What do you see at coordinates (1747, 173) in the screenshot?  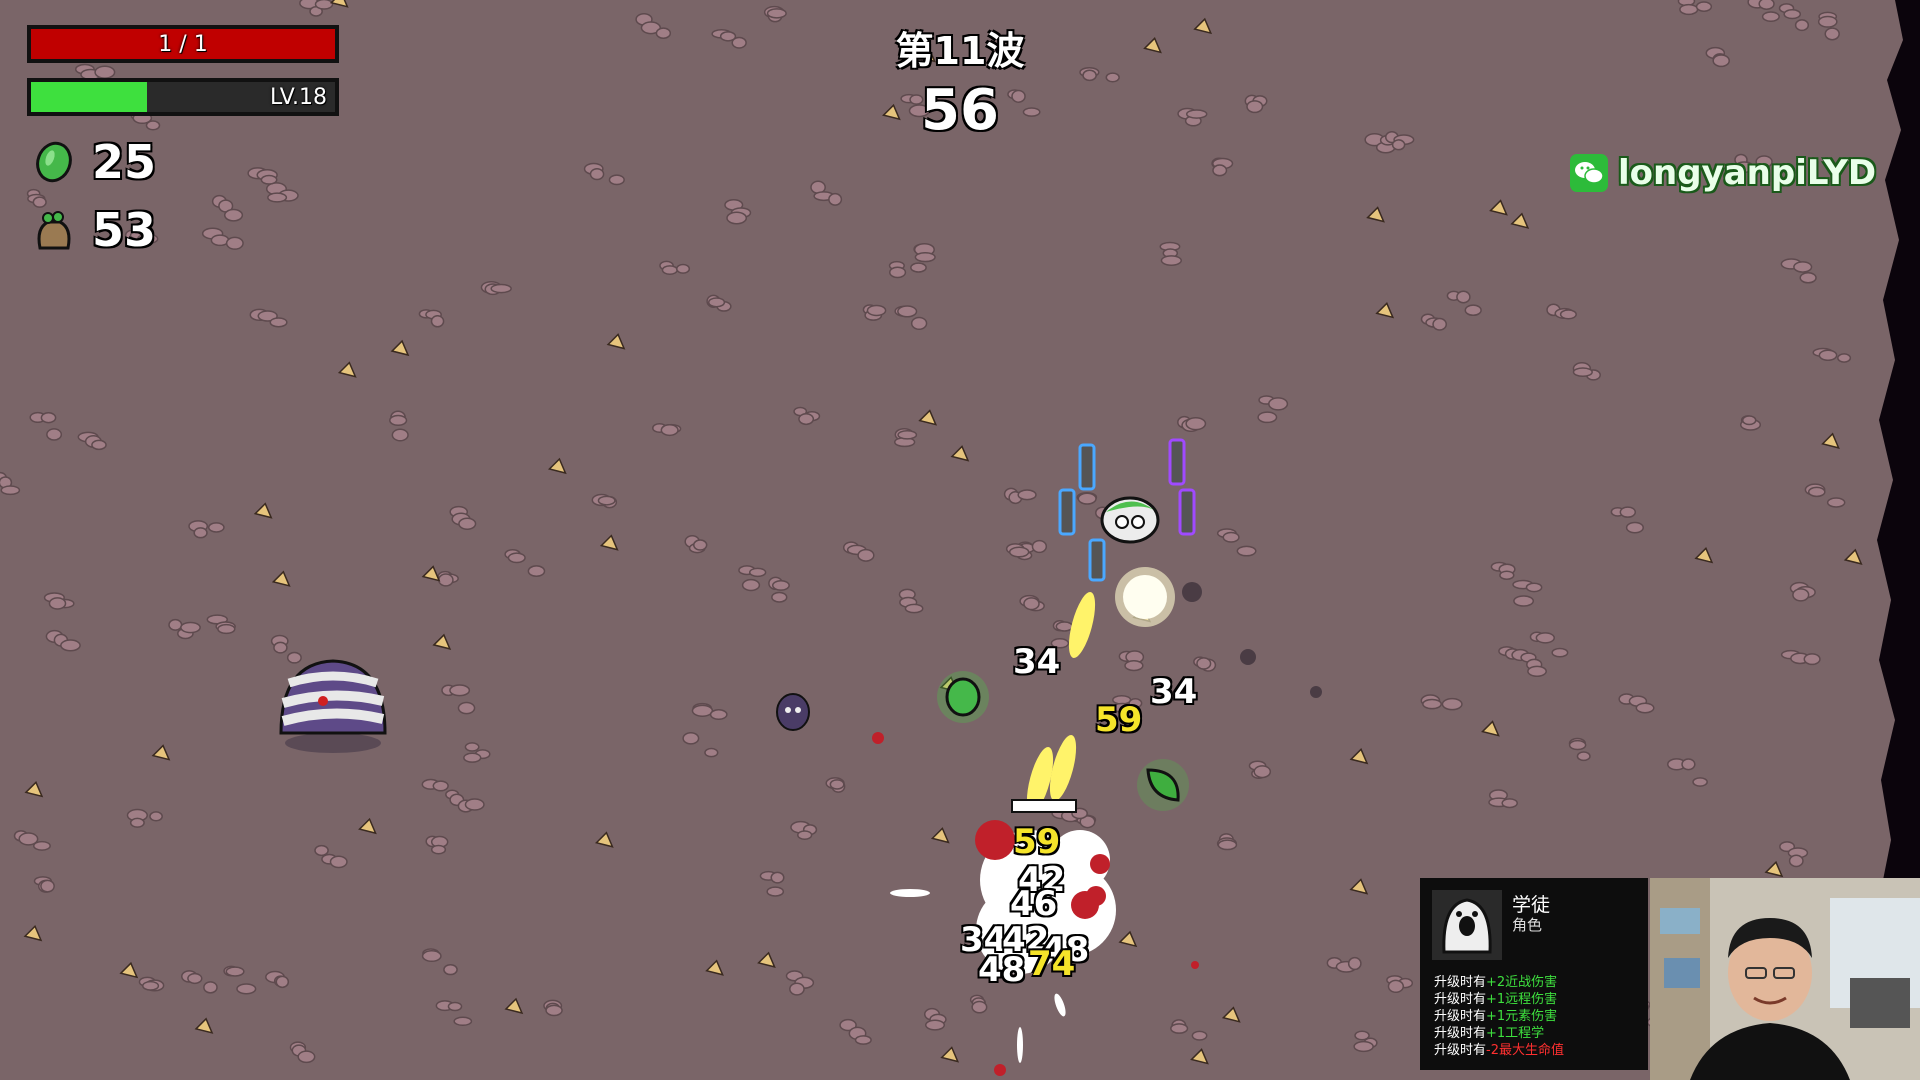 I see `wechat-handle: longyanpiLYD` at bounding box center [1747, 173].